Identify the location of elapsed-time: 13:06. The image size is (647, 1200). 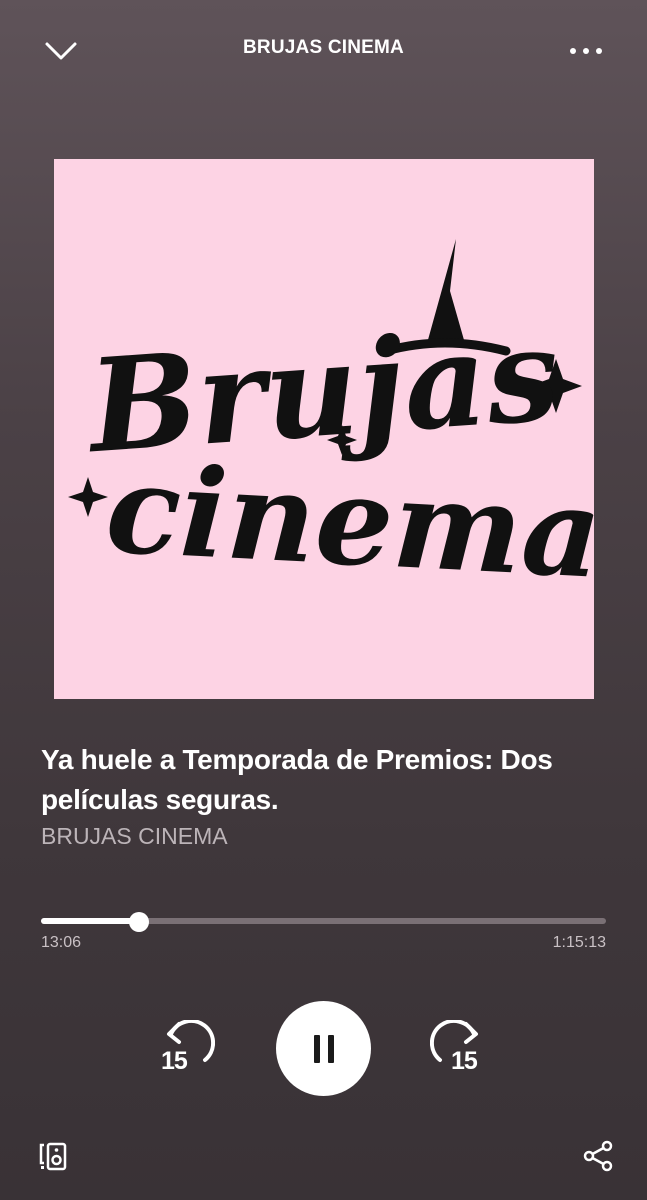
(61, 942).